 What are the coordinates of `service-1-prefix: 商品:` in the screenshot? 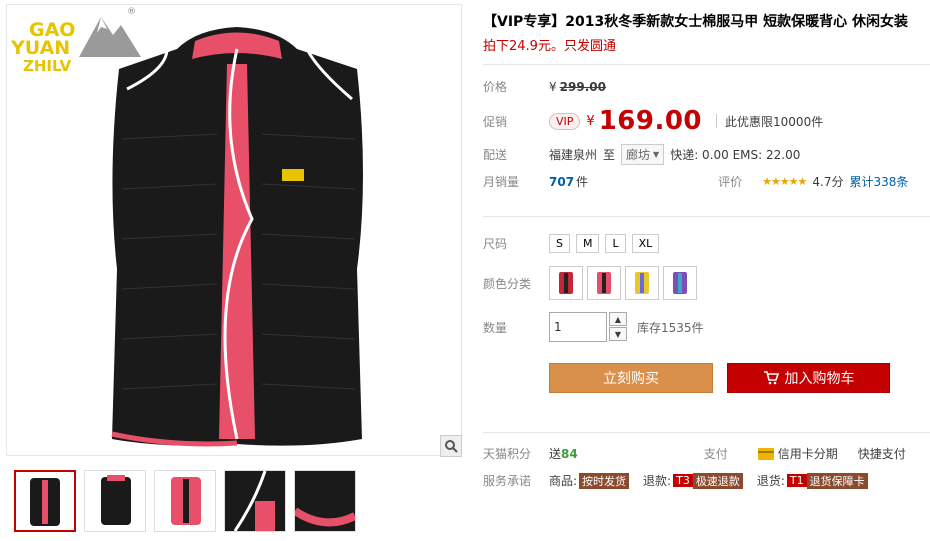 It's located at (563, 481).